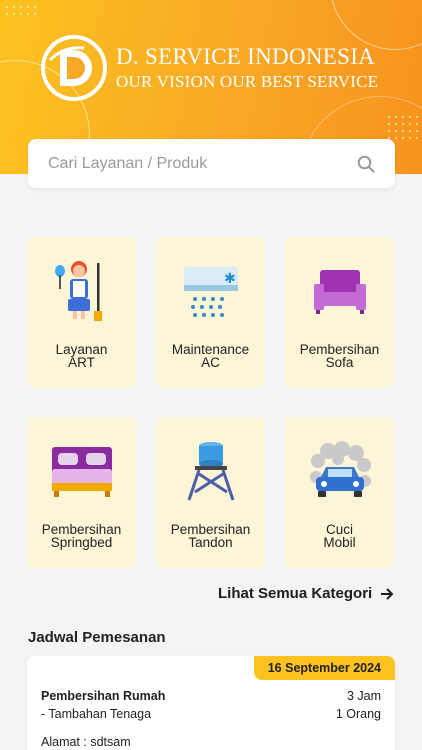 This screenshot has width=422, height=750. I want to click on category-label: Cuci Mobil, so click(339, 536).